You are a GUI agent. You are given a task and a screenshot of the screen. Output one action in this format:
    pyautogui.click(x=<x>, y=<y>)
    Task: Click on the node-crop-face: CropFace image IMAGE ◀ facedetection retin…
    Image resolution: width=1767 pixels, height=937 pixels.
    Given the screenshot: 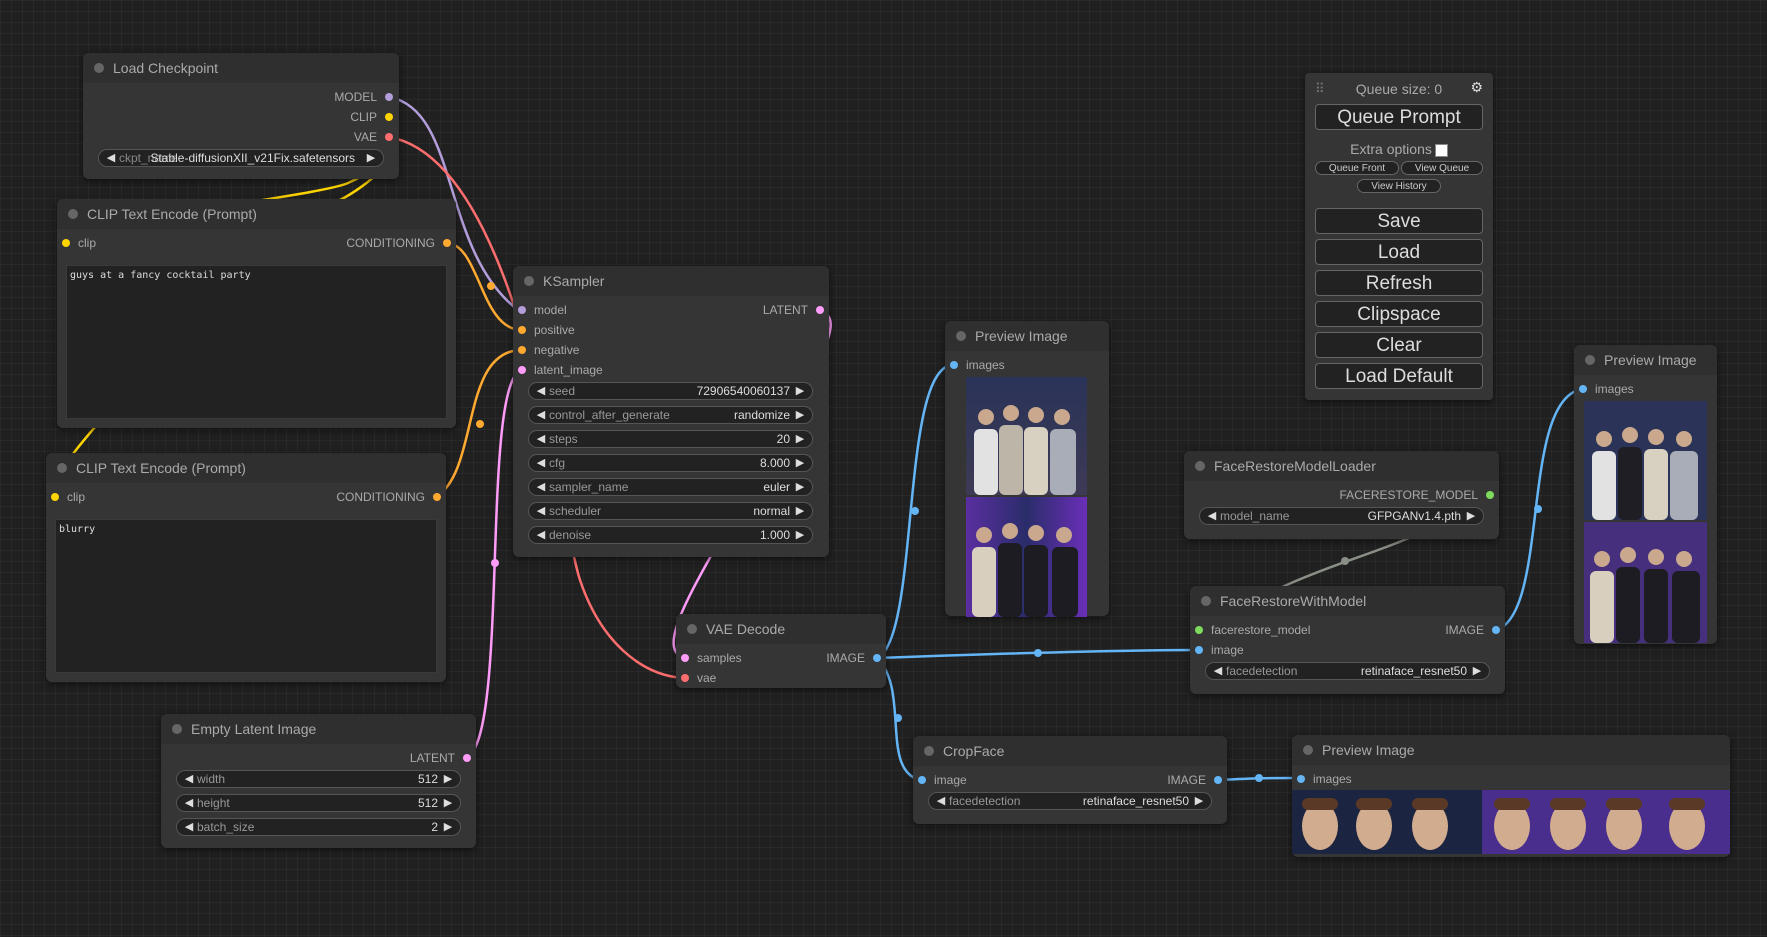 What is the action you would take?
    pyautogui.click(x=1070, y=780)
    